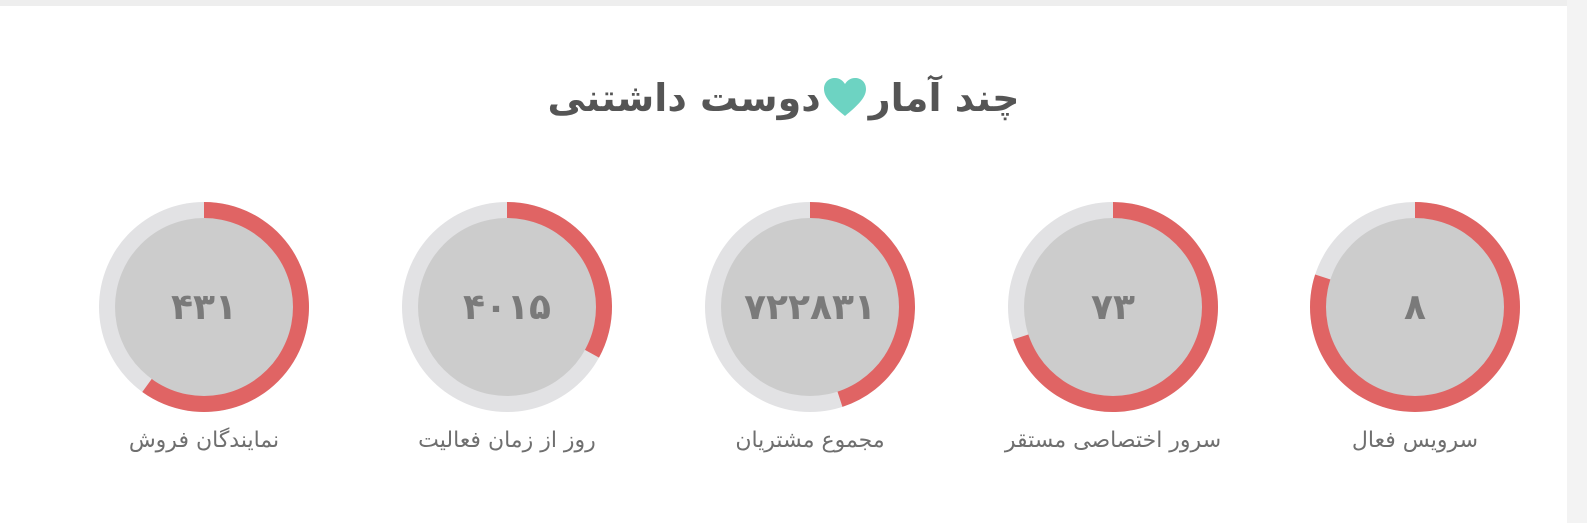 The height and width of the screenshot is (523, 1587). Describe the element at coordinates (1577, 261) in the screenshot. I see `page-edge` at that location.